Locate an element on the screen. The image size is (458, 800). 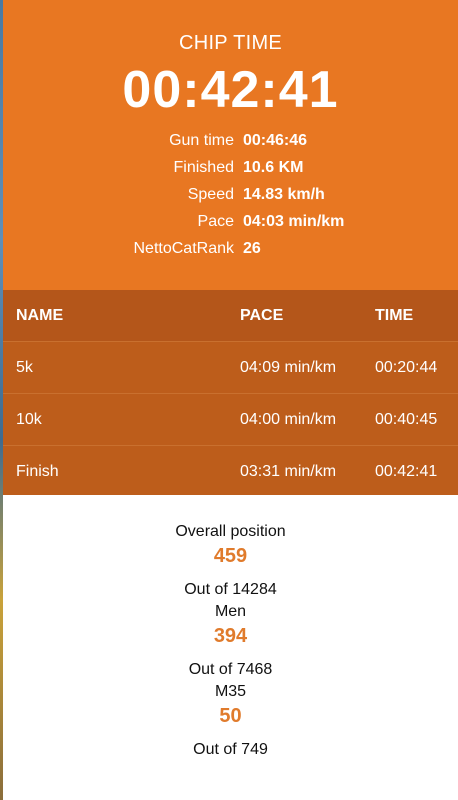
stat-value: 10.6 KM is located at coordinates (273, 167).